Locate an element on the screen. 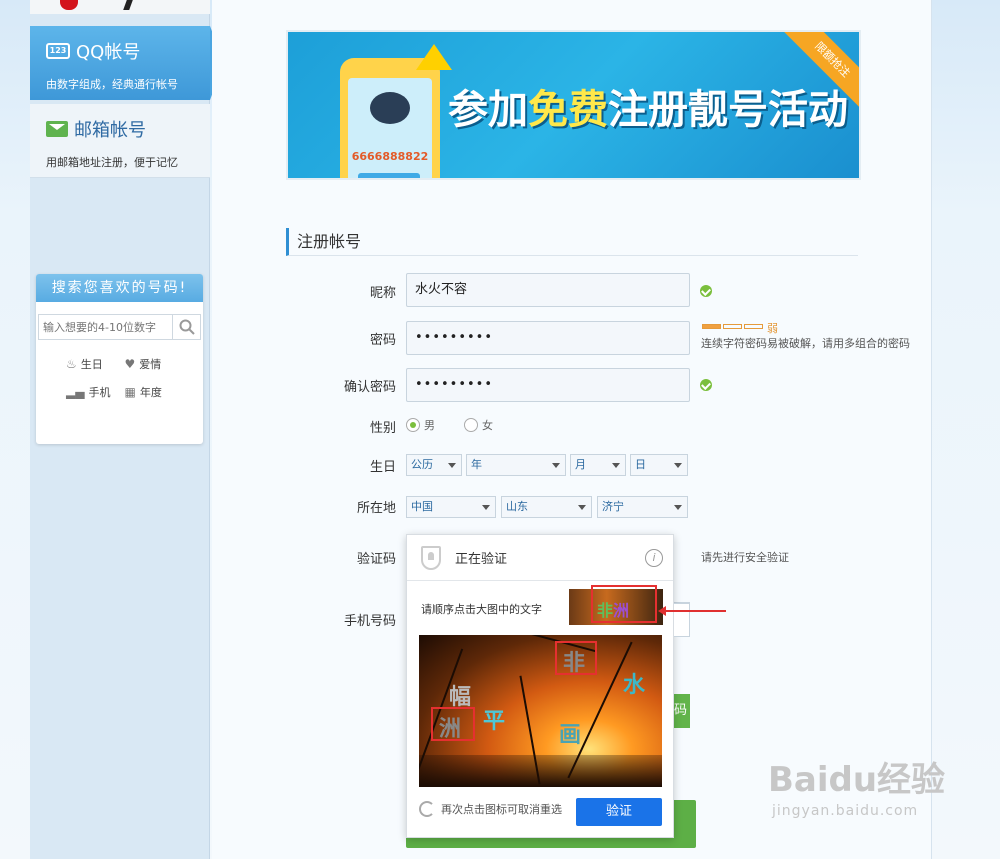  penguin-icon is located at coordinates (390, 108).